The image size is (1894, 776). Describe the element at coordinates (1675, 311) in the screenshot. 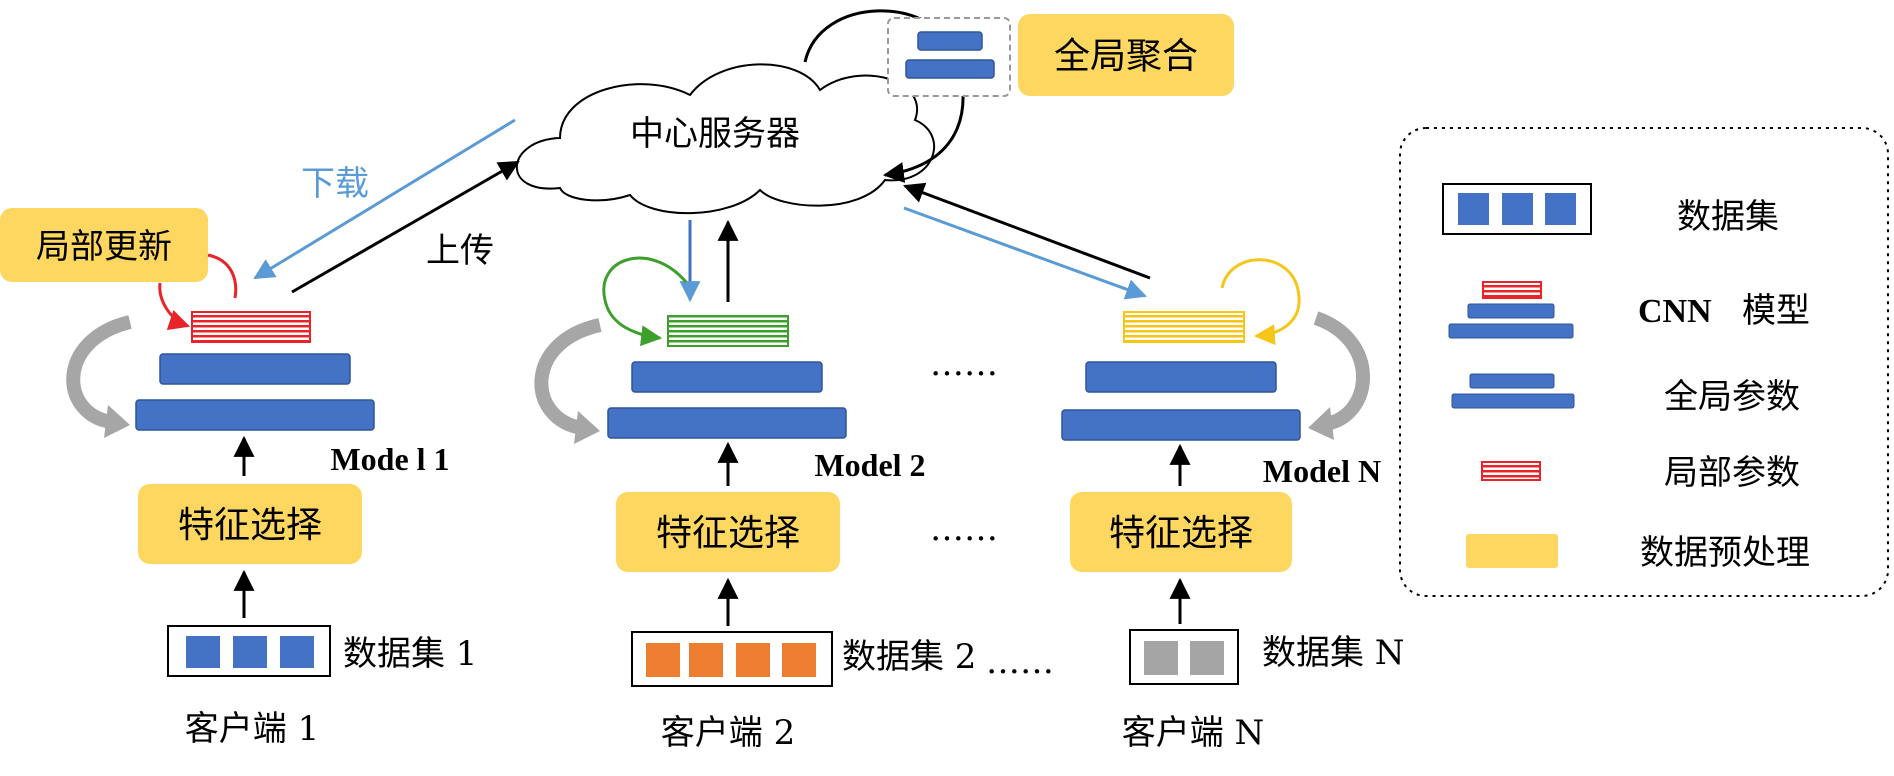

I see `legend-cnn-prefix: CNN` at that location.